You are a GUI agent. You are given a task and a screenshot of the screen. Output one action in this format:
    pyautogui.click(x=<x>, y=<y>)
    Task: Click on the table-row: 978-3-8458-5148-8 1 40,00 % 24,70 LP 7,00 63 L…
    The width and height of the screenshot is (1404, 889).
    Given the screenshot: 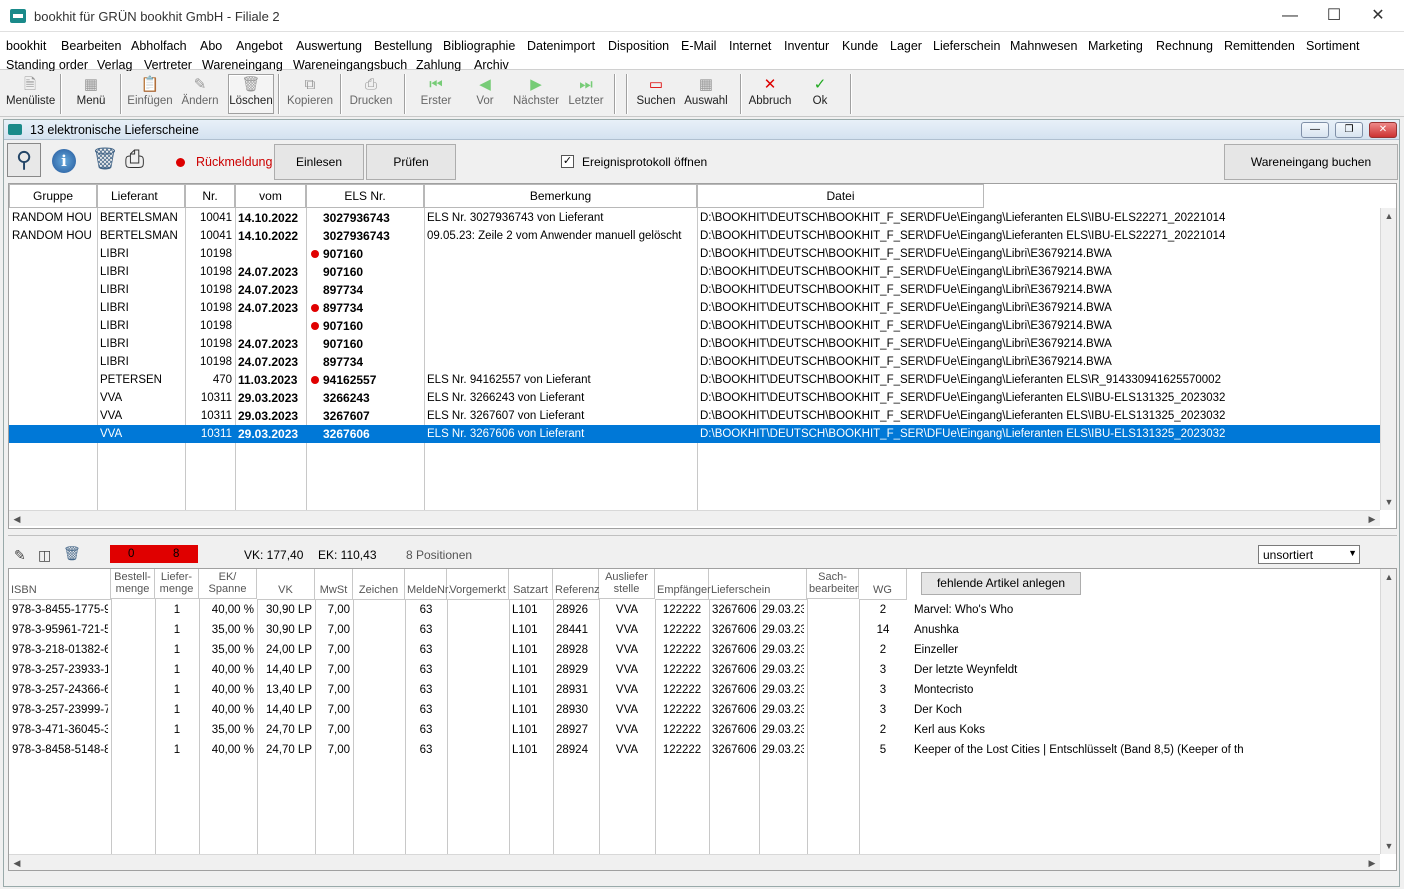 What is the action you would take?
    pyautogui.click(x=694, y=750)
    